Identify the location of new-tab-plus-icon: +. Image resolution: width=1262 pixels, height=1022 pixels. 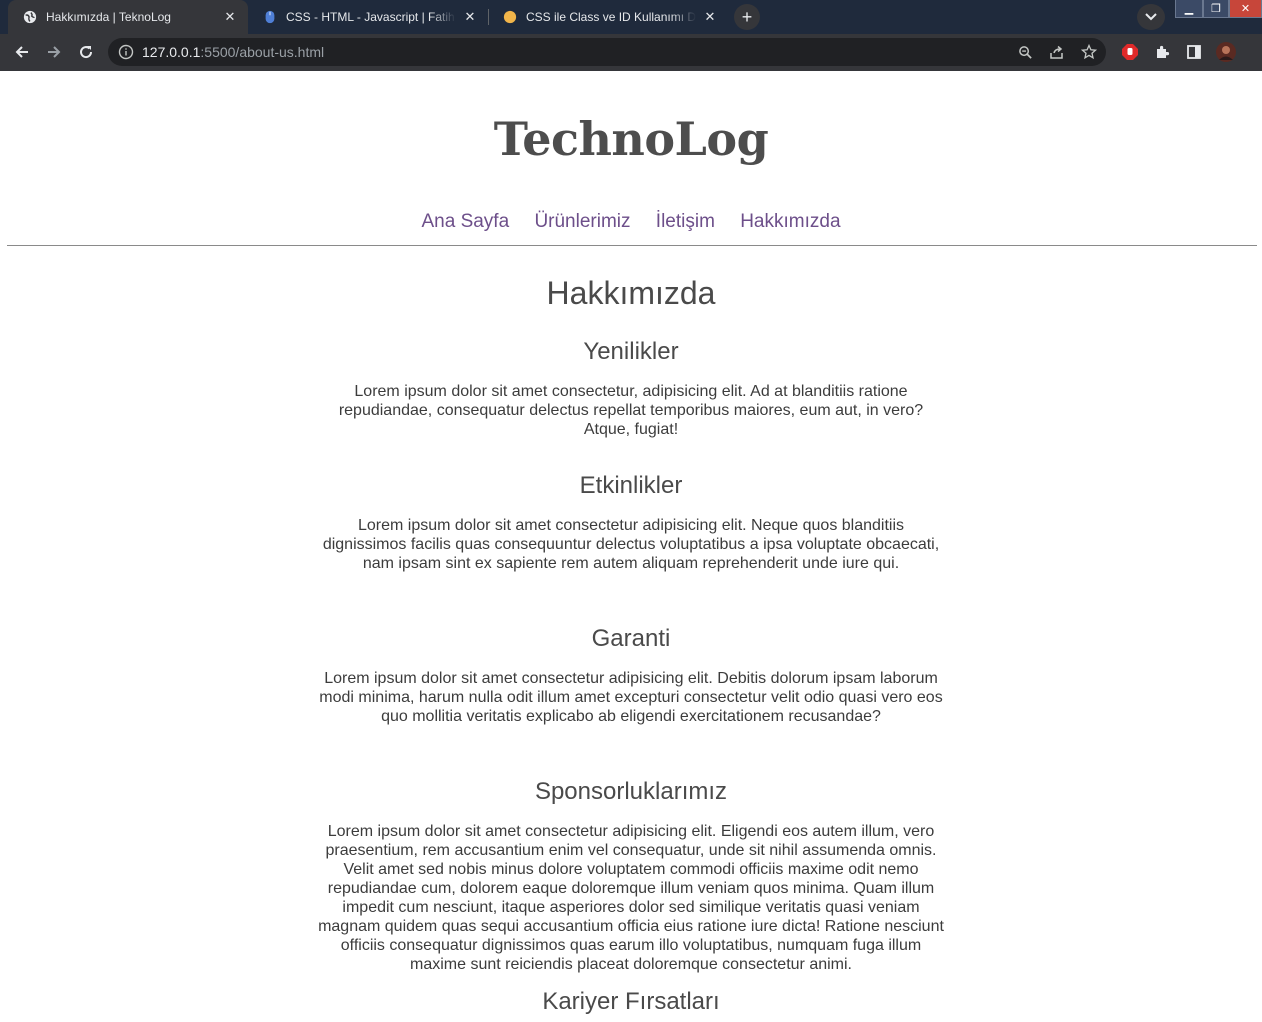
(747, 17).